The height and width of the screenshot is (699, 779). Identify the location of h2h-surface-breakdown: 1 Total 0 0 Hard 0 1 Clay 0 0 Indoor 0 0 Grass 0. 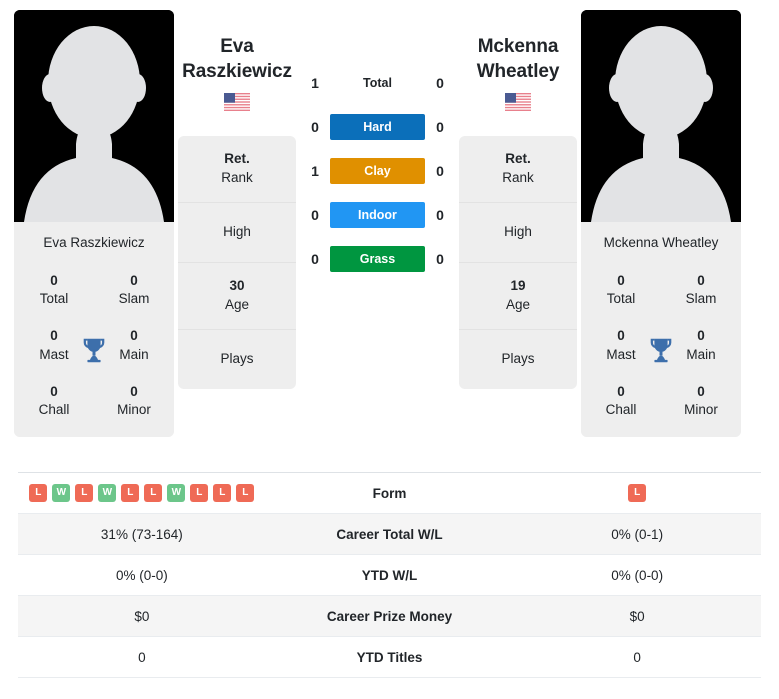
(377, 142).